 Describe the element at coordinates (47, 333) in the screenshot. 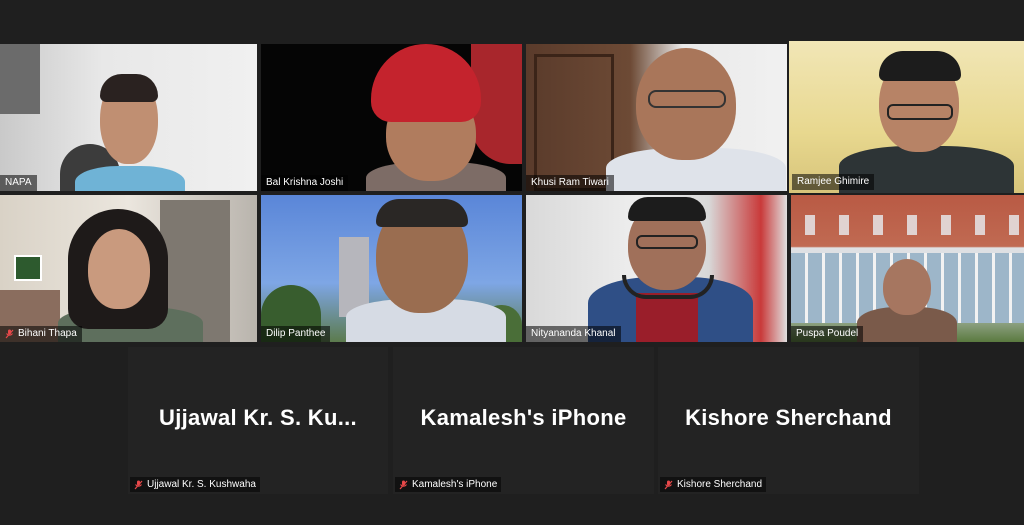

I see `participant-name: Bihani Thapa` at that location.